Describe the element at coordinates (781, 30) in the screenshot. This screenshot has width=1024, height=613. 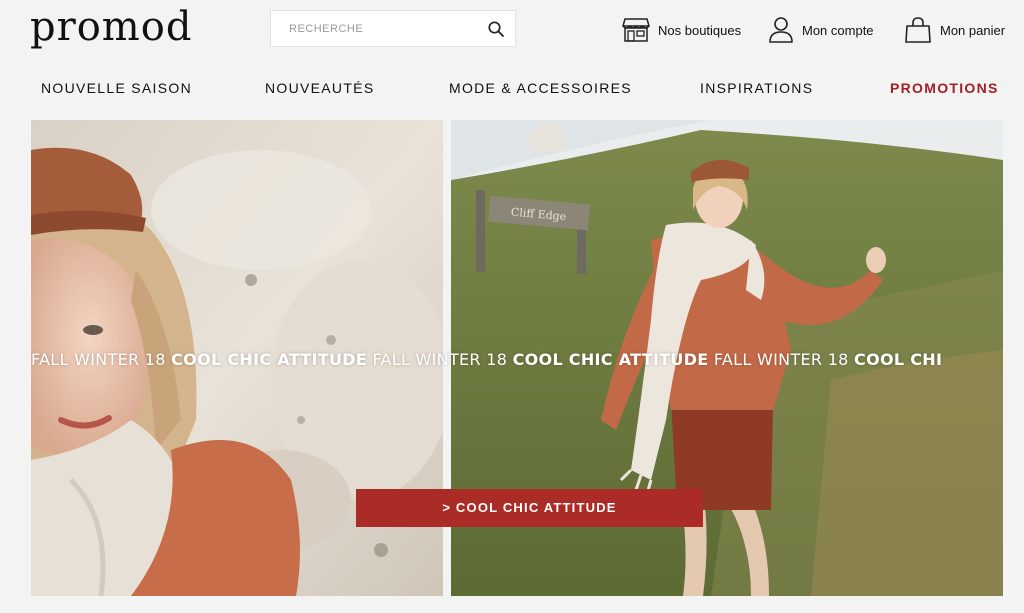
I see `user-icon` at that location.